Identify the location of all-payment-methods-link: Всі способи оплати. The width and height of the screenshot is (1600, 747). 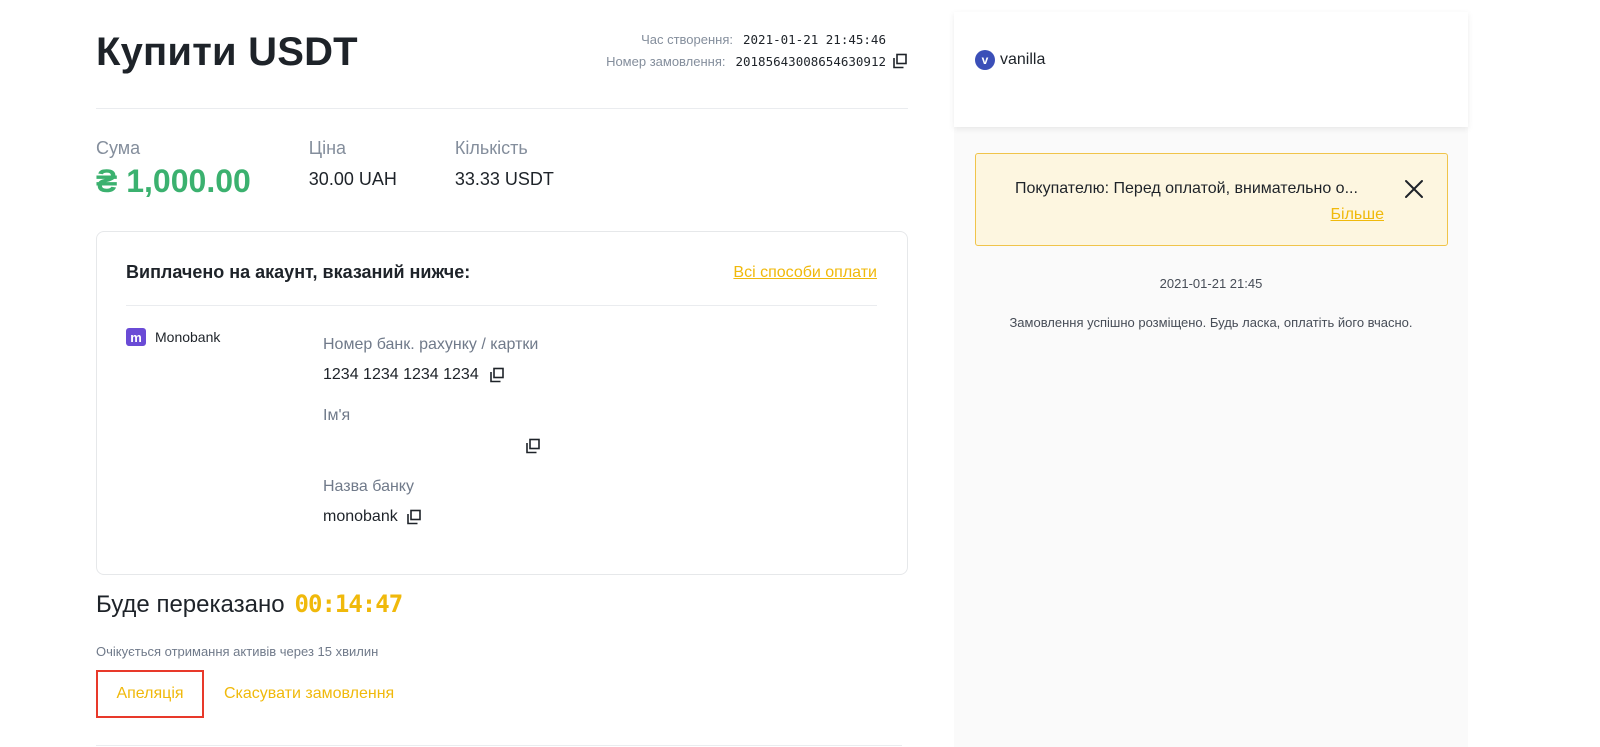
(805, 273).